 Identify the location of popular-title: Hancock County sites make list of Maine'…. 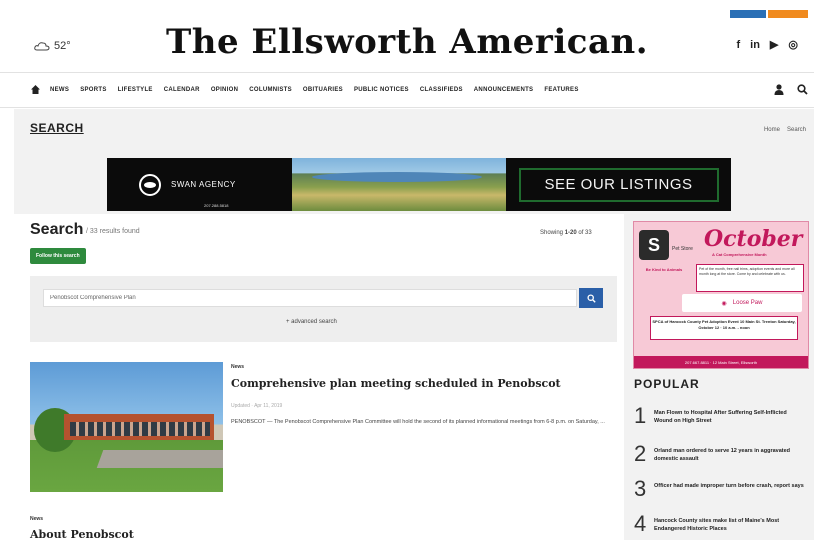
(729, 523).